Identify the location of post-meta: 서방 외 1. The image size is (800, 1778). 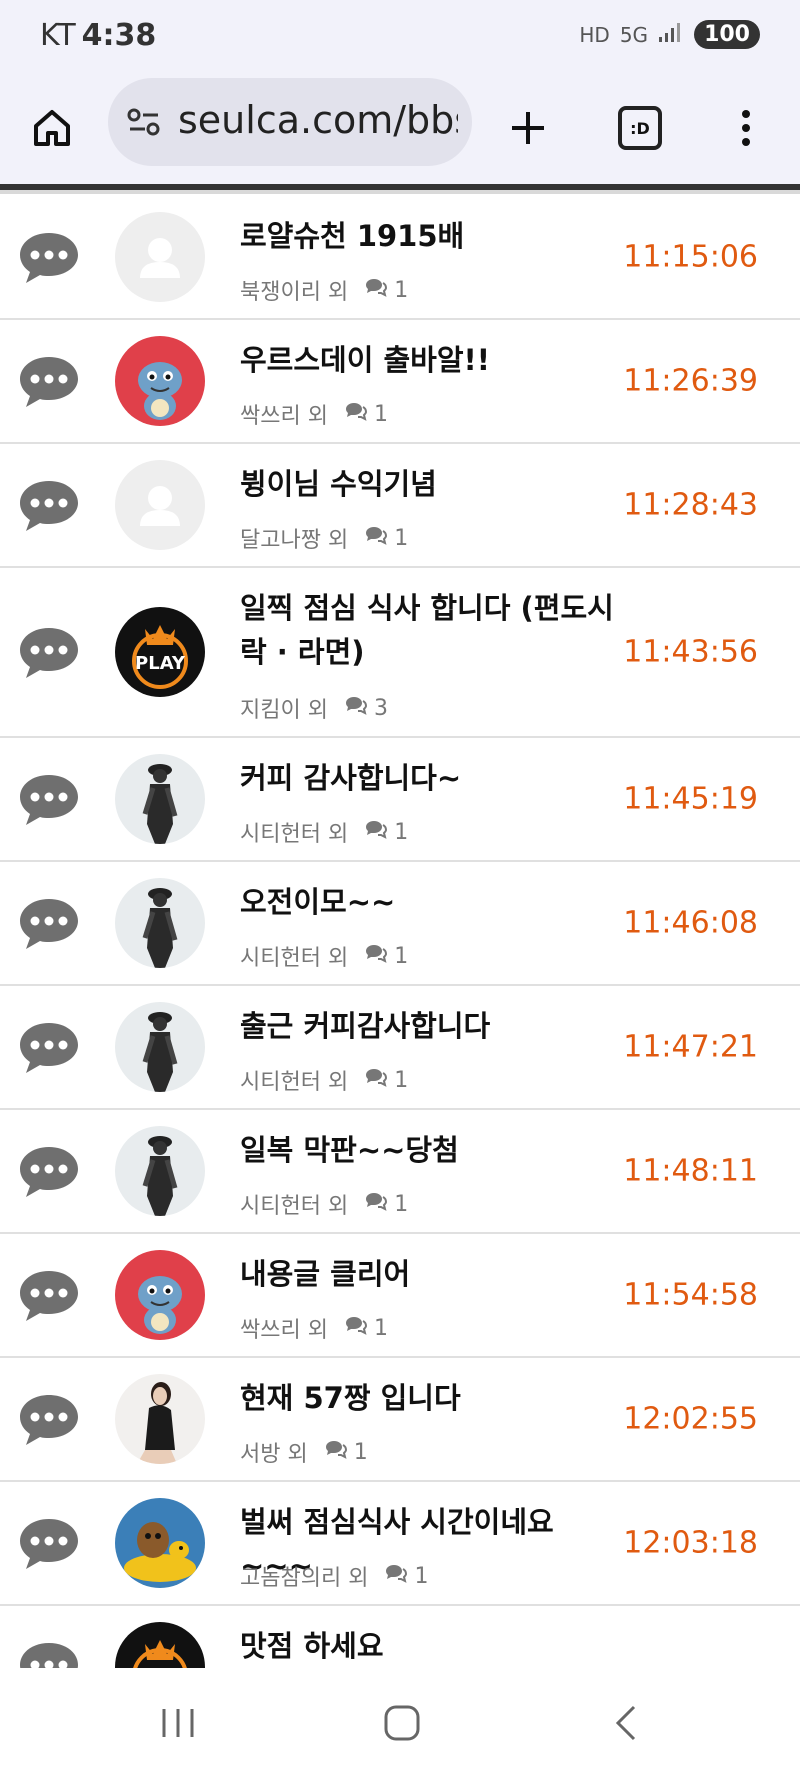
(304, 1452).